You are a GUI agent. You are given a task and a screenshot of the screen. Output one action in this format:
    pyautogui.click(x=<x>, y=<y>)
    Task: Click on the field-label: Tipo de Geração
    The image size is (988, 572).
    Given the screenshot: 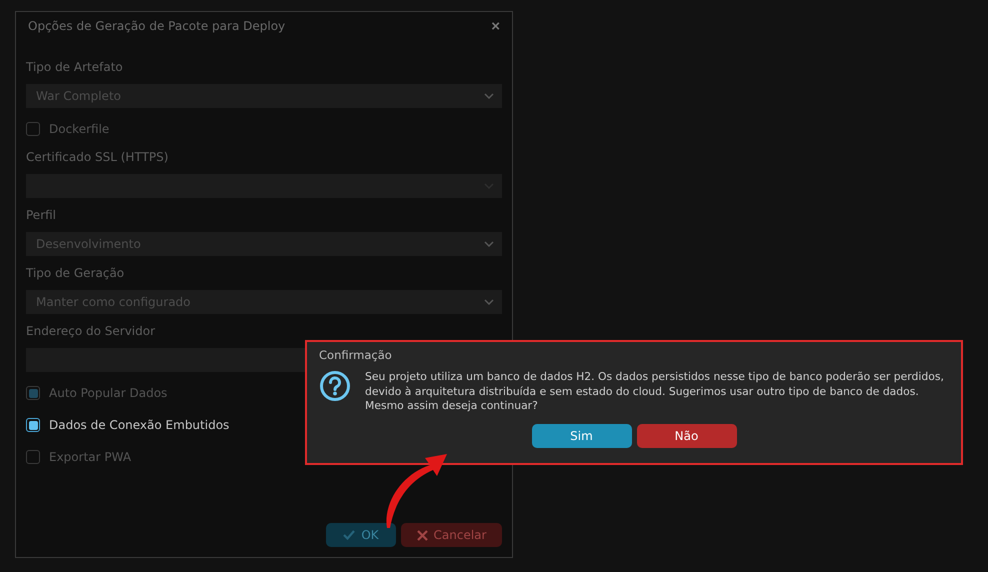 What is the action you would take?
    pyautogui.click(x=76, y=273)
    